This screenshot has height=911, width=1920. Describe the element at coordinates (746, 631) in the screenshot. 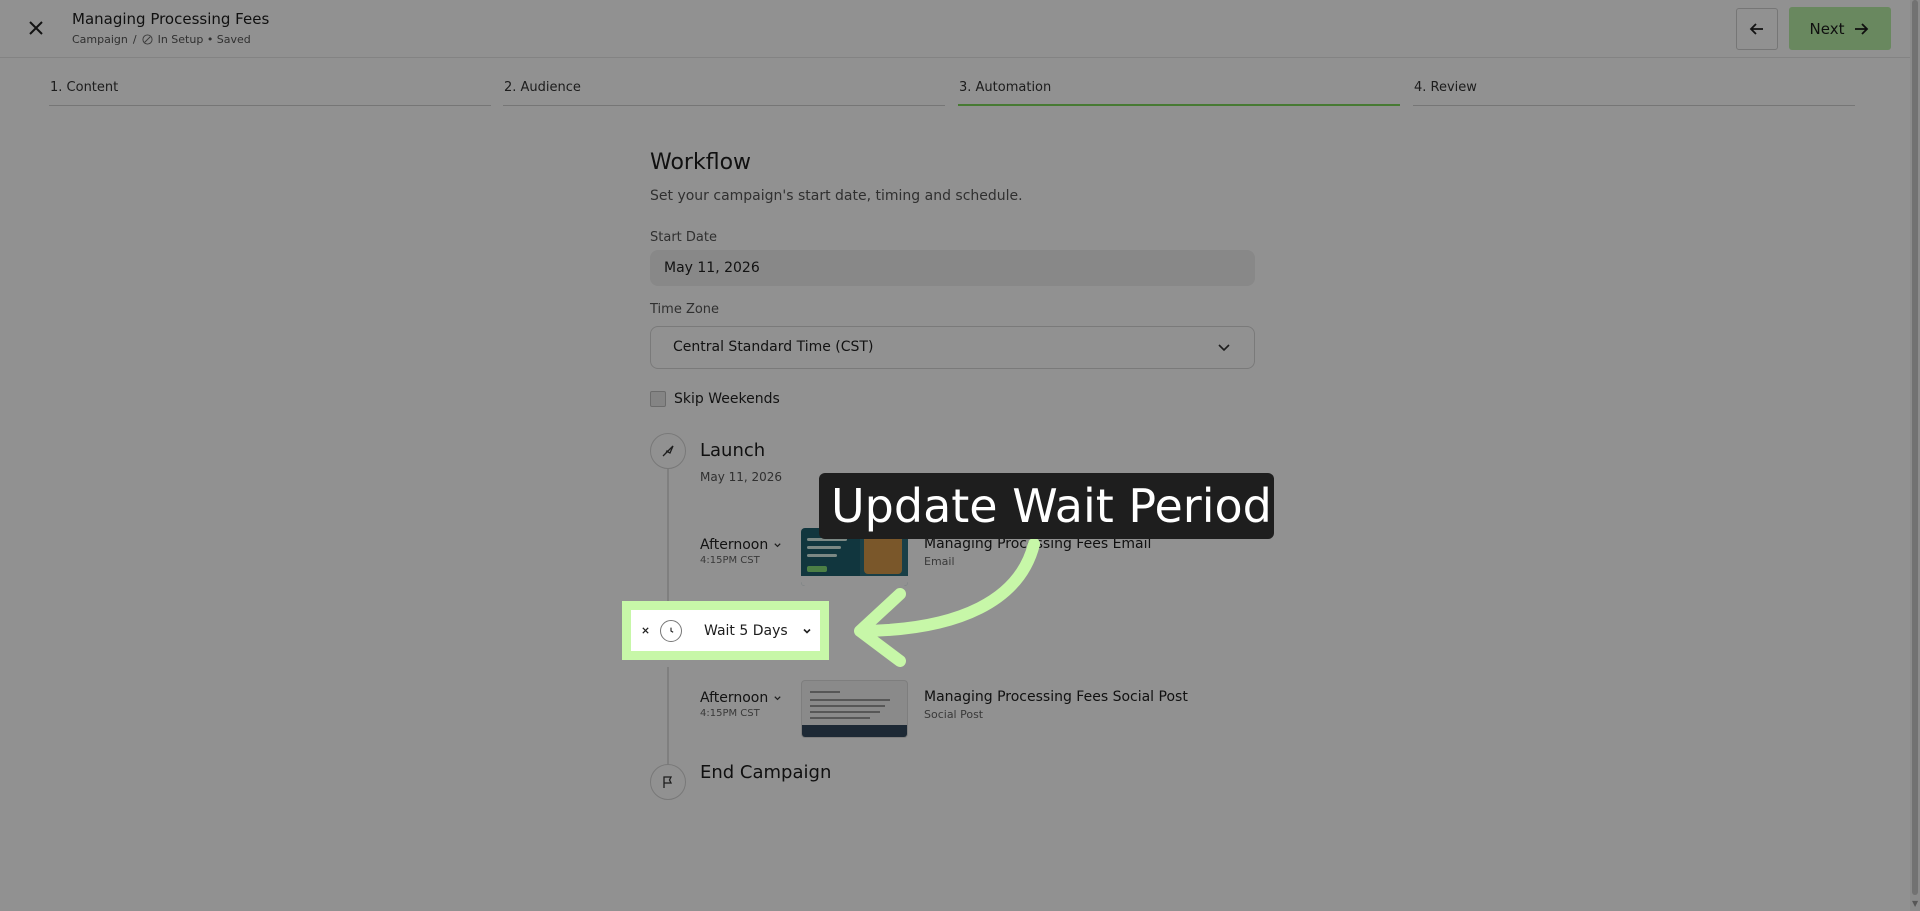

I see `wait-period-dropdown-label: Wait 5 Days` at that location.